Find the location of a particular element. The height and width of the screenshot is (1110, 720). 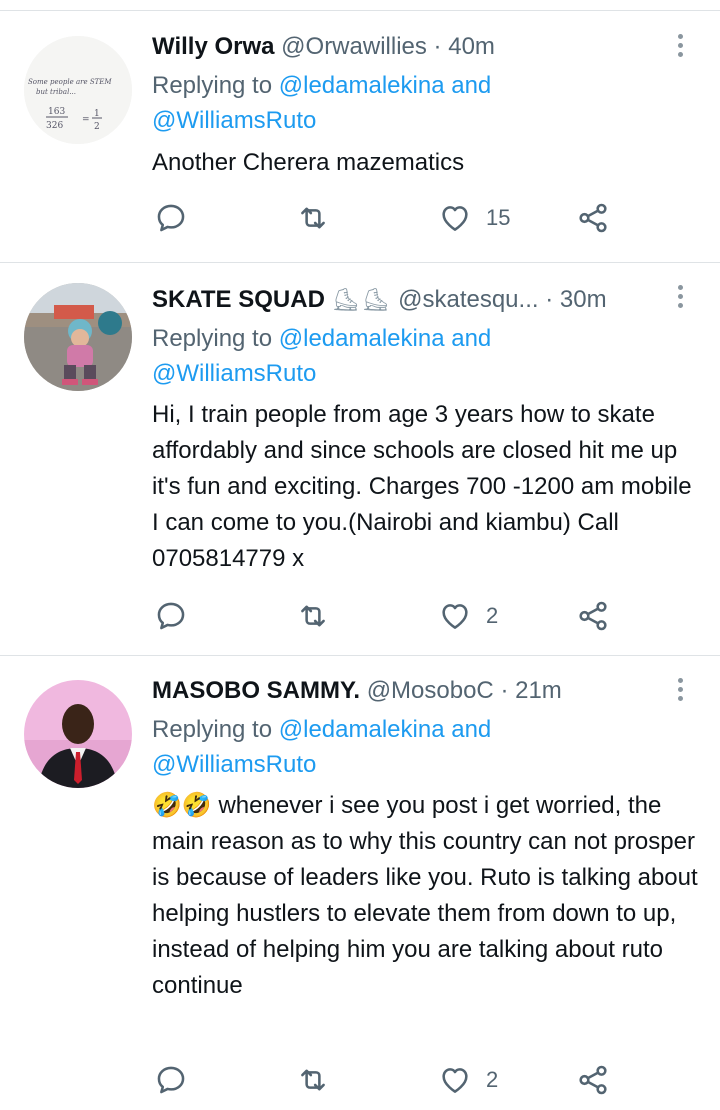

user-handle: @Orwawillies is located at coordinates (354, 46).